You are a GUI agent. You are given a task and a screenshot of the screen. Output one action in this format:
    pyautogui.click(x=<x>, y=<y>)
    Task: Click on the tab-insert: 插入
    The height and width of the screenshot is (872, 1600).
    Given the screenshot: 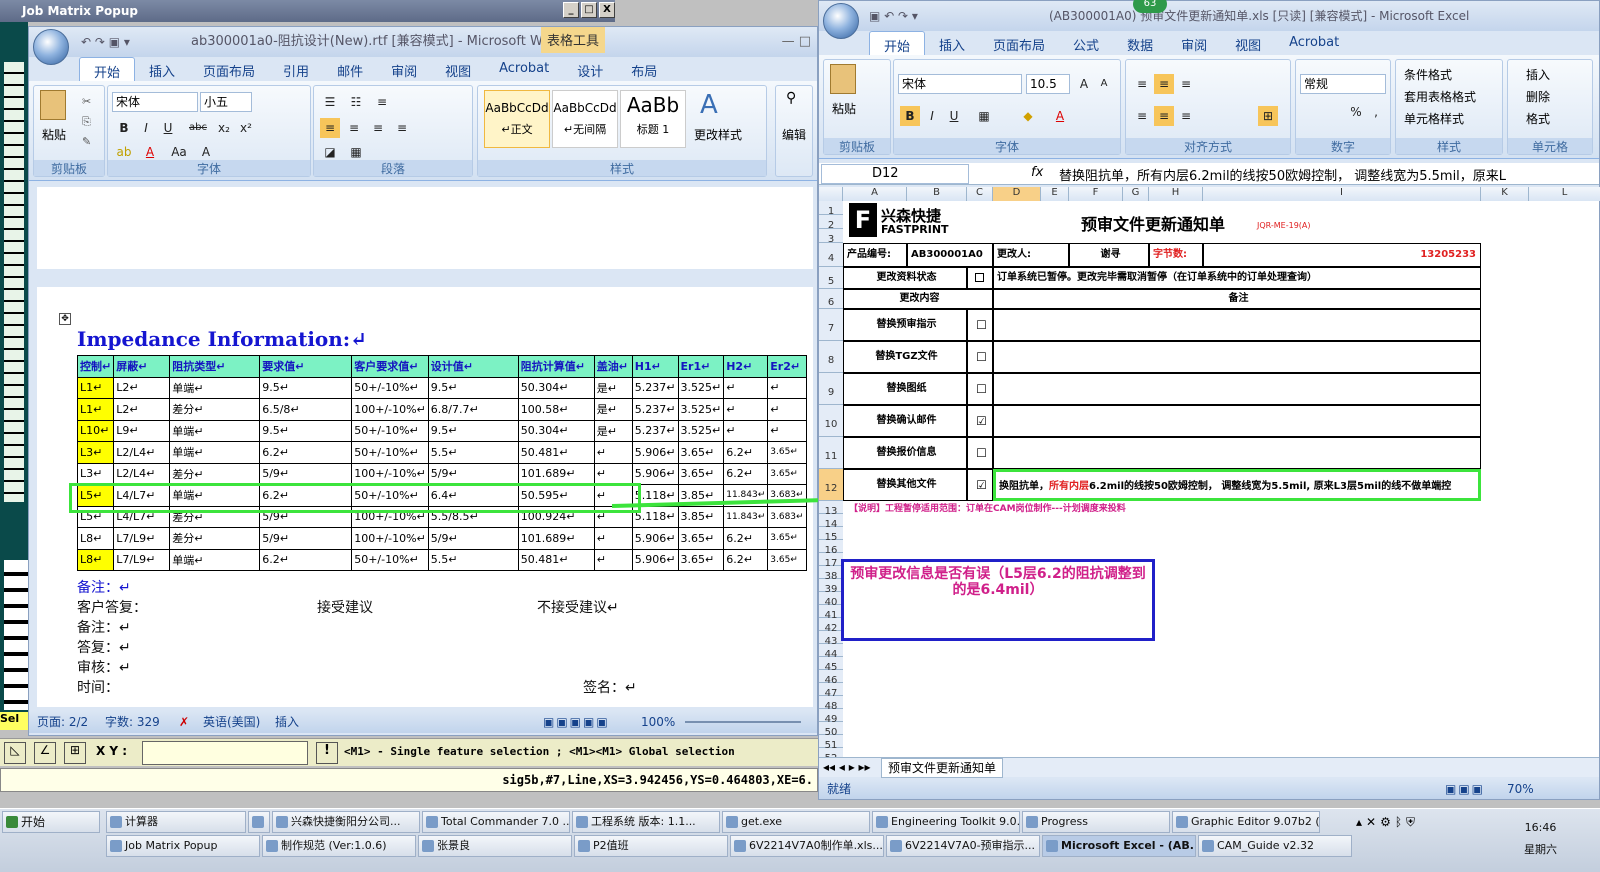 What is the action you would take?
    pyautogui.click(x=952, y=43)
    